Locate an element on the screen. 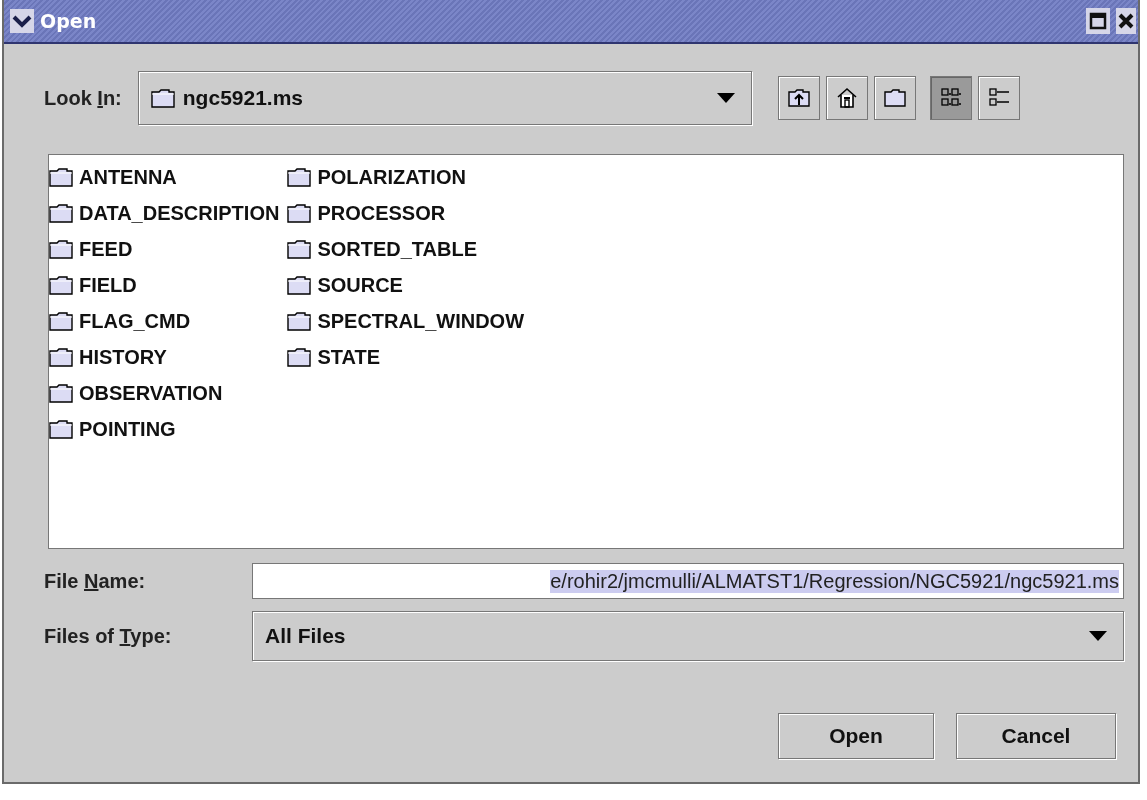  file-name-field: e/rohir2/jmcmulli/ALMATST1/Regression/NGC5921/ngc5921.ms is located at coordinates (688, 581).